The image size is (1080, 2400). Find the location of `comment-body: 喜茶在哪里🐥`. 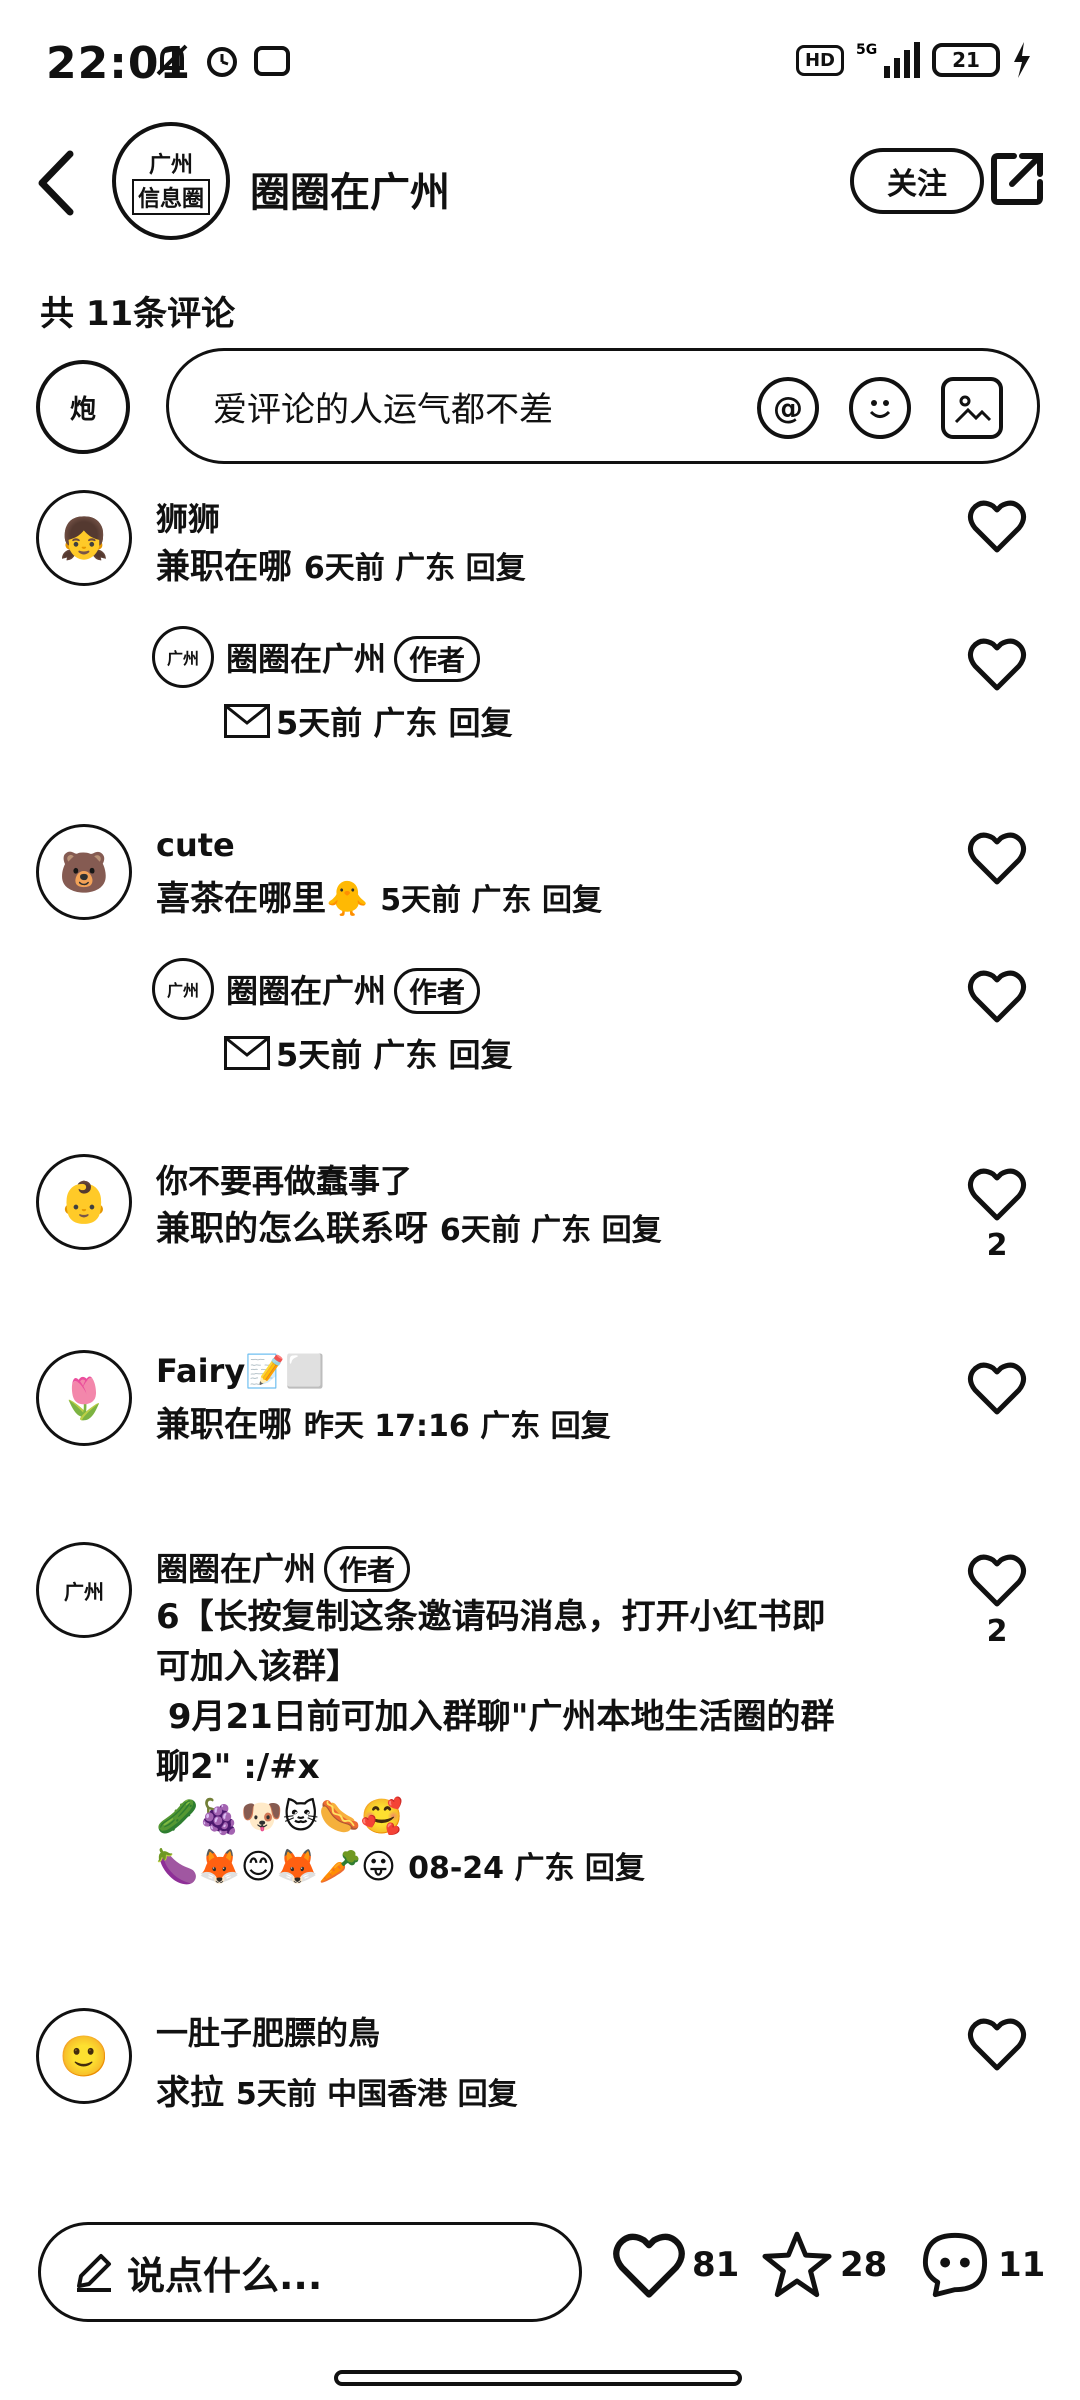

comment-body: 喜茶在哪里🐥 is located at coordinates (262, 899).